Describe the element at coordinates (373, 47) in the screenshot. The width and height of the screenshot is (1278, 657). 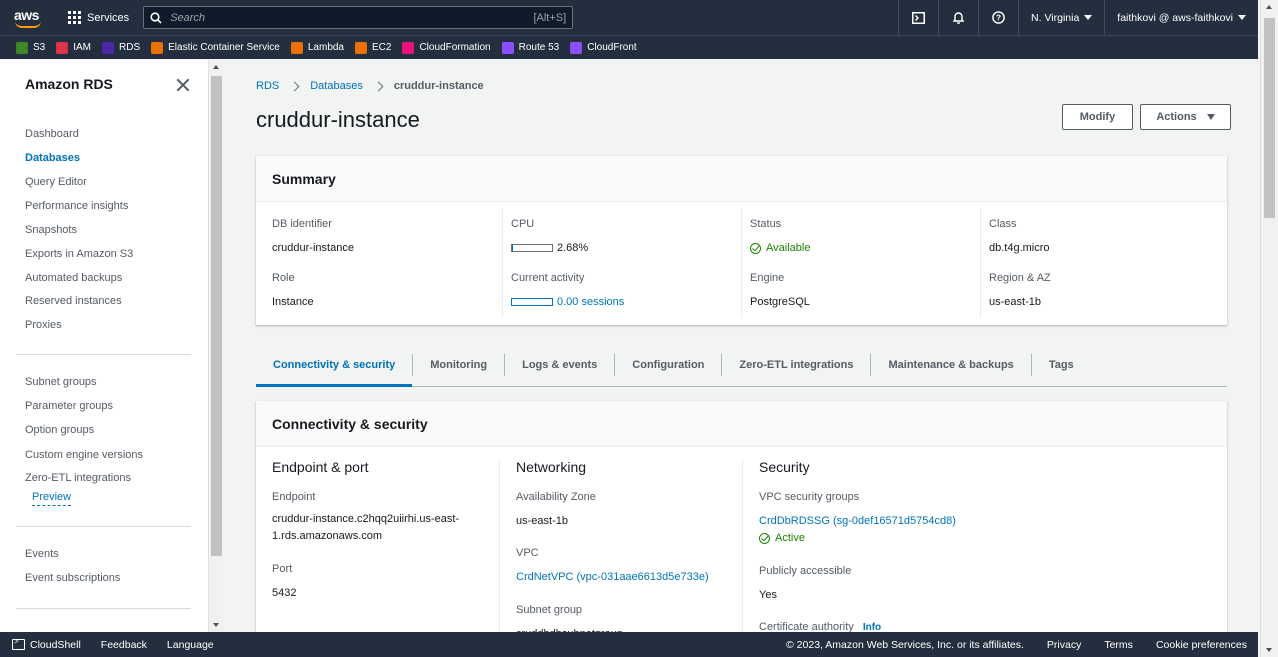
I see `favorite-ec2: EC2` at that location.